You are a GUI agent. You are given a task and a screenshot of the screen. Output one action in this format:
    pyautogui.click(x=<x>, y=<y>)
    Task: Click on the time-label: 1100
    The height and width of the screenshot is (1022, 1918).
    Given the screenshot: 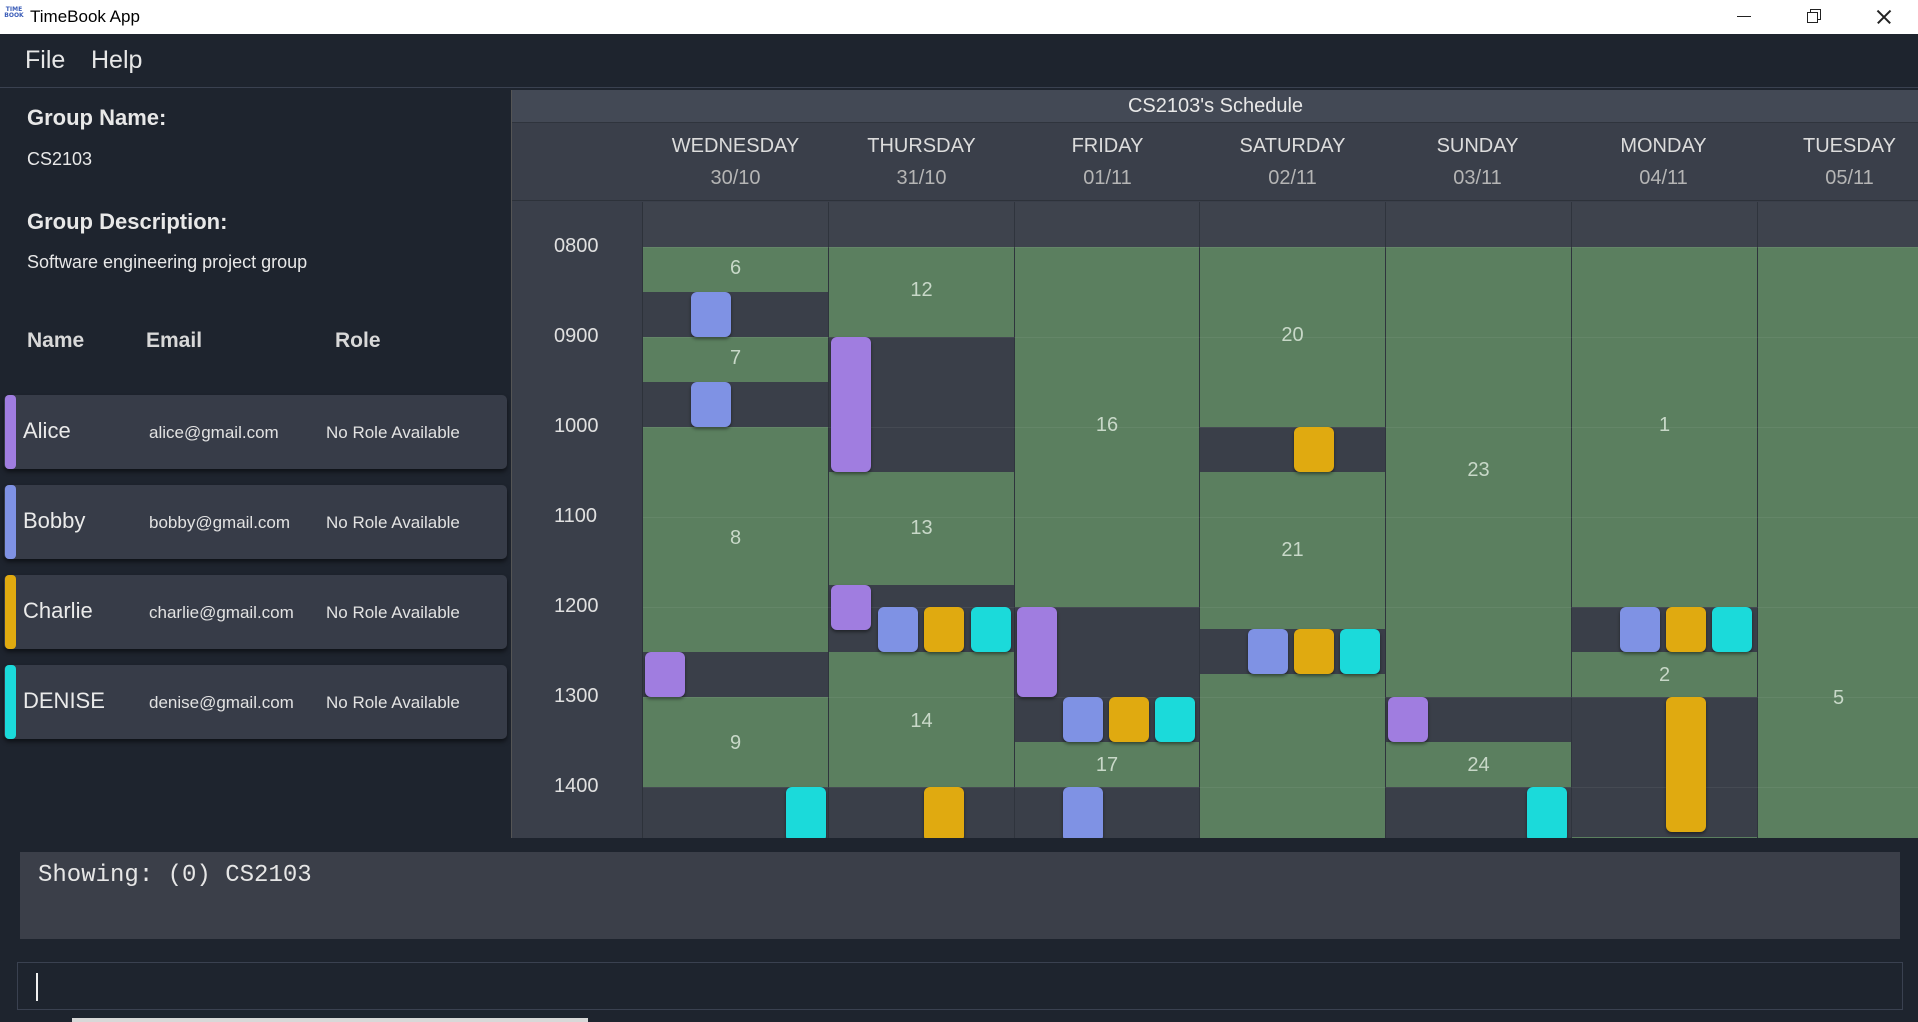 What is the action you would take?
    pyautogui.click(x=576, y=516)
    